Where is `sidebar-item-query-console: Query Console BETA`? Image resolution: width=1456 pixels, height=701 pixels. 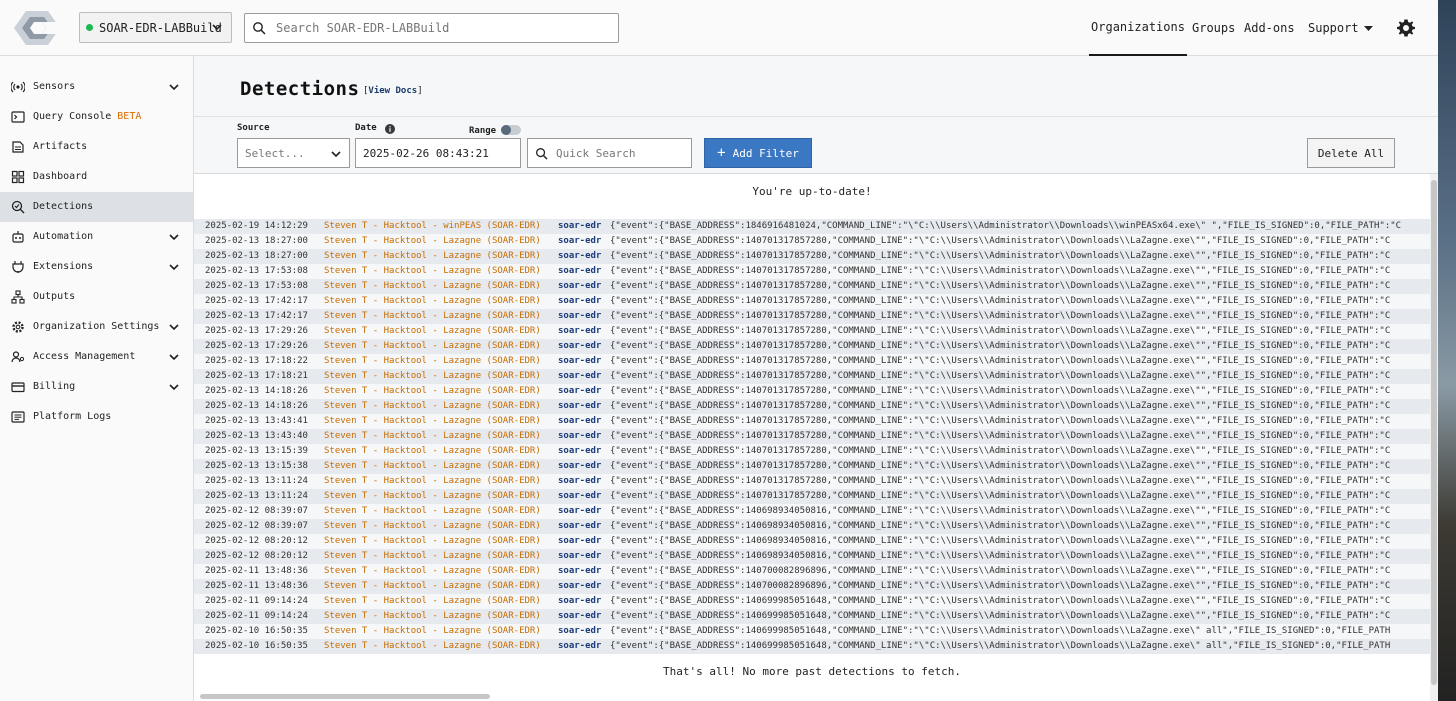 sidebar-item-query-console: Query Console BETA is located at coordinates (96, 117).